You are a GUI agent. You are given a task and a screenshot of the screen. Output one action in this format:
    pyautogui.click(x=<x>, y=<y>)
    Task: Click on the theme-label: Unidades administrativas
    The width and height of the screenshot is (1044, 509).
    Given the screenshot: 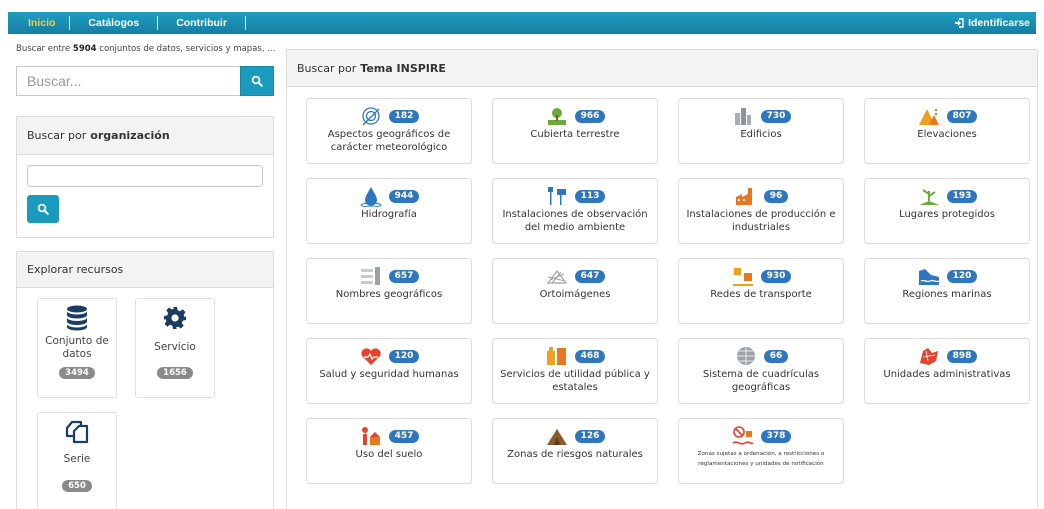 What is the action you would take?
    pyautogui.click(x=947, y=374)
    